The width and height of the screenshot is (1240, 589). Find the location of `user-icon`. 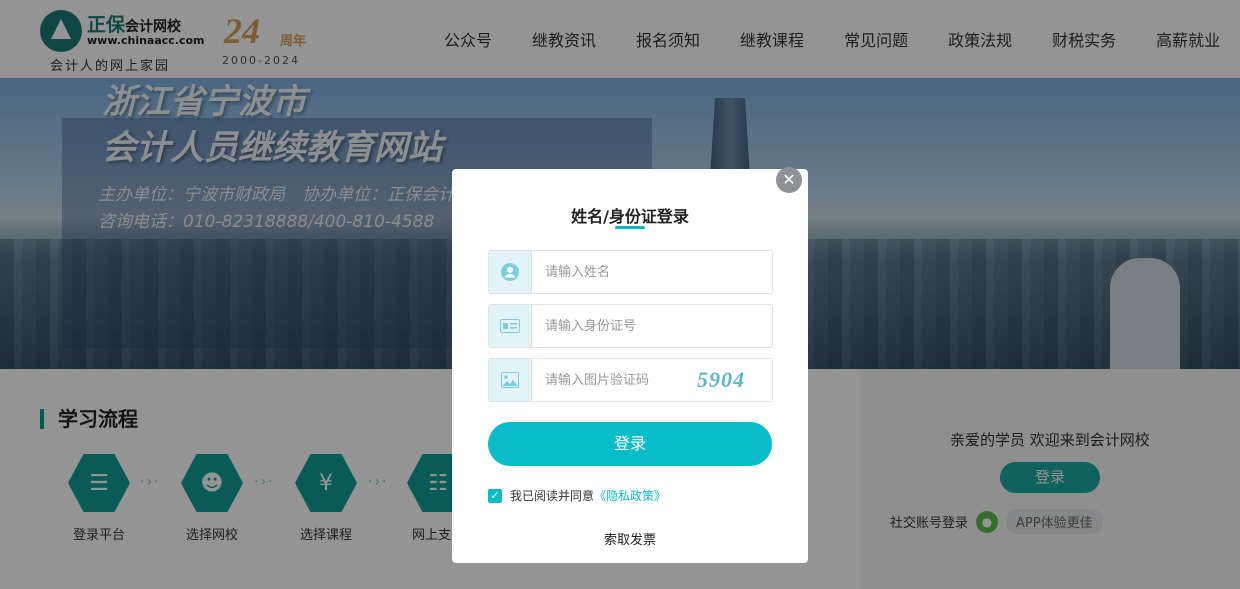

user-icon is located at coordinates (510, 272).